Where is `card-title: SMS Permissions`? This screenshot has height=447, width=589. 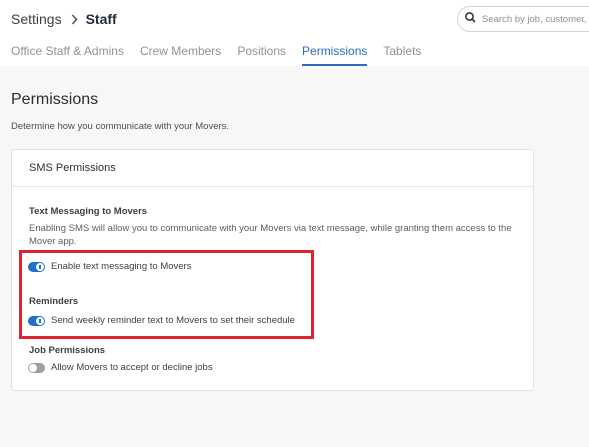 card-title: SMS Permissions is located at coordinates (272, 168).